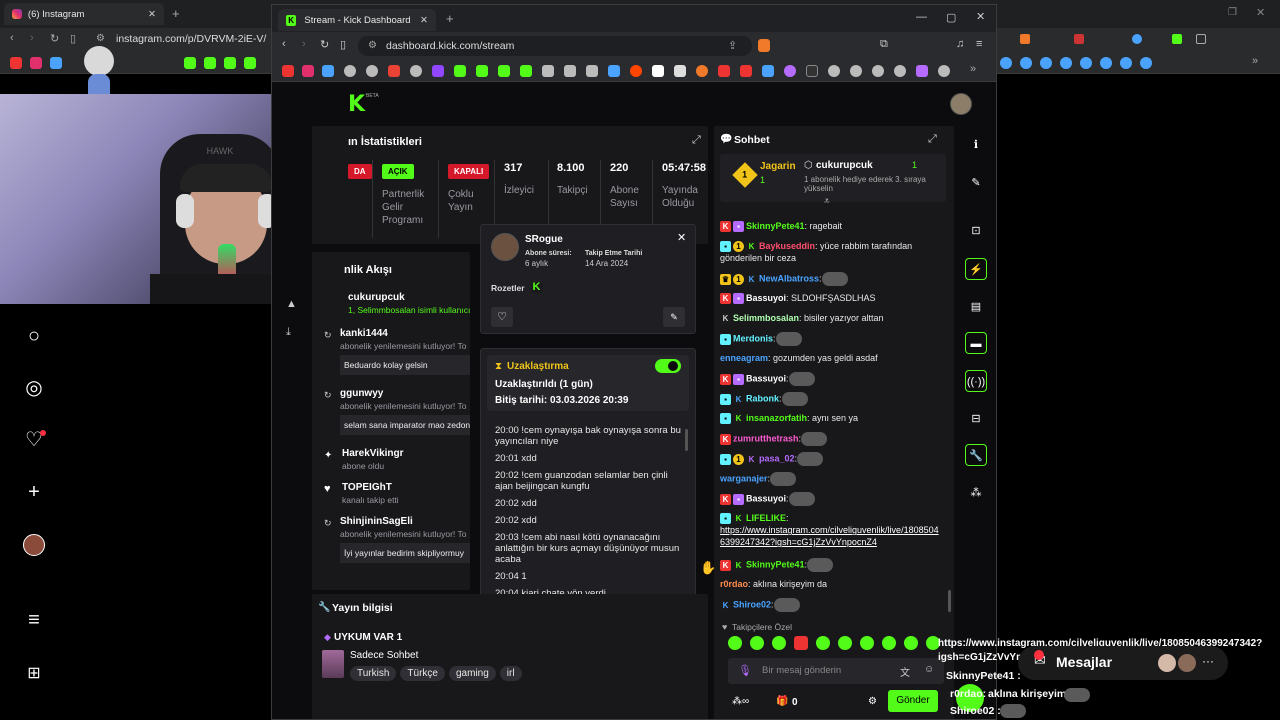 This screenshot has width=1280, height=720. Describe the element at coordinates (976, 419) in the screenshot. I see `layout-icon: ⊟` at that location.